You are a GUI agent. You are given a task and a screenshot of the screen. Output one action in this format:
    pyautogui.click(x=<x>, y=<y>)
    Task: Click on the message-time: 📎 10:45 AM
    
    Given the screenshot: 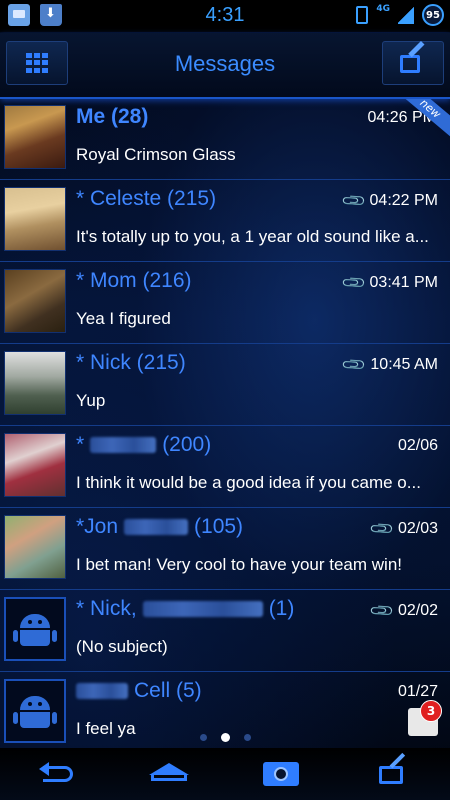 What is the action you would take?
    pyautogui.click(x=390, y=365)
    